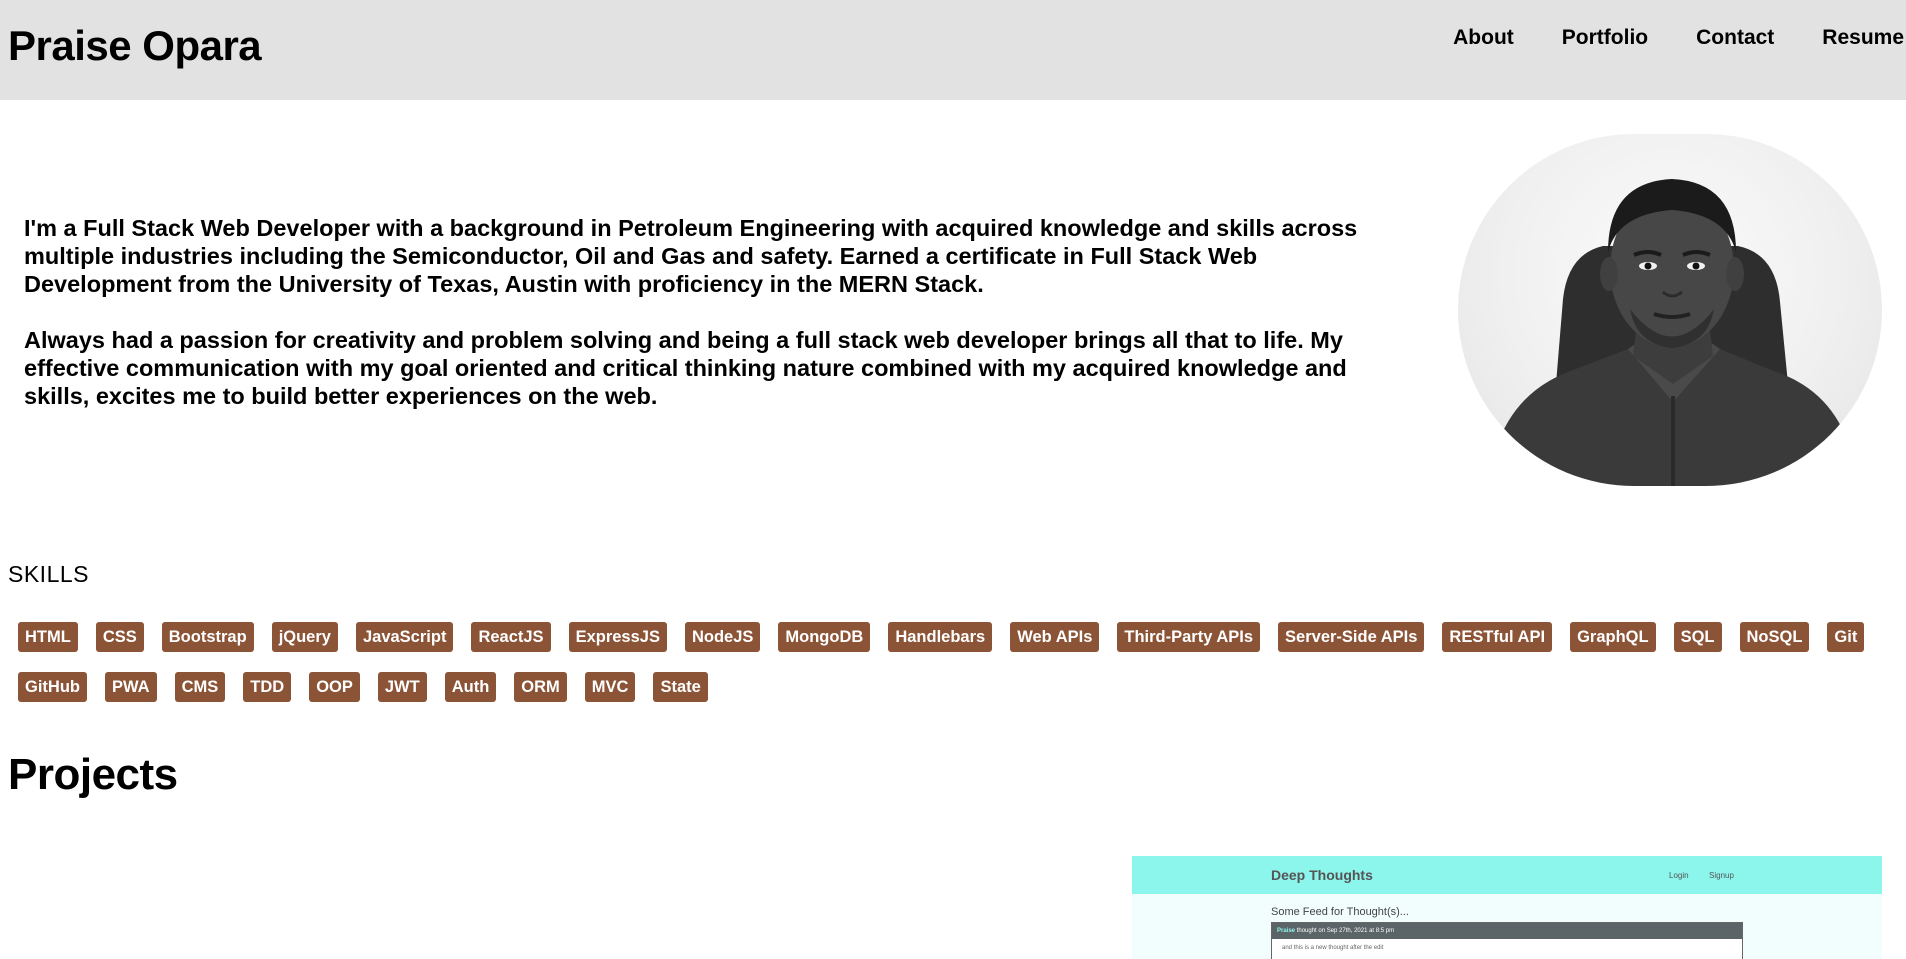  What do you see at coordinates (48, 574) in the screenshot?
I see `skills-heading: SKILLS` at bounding box center [48, 574].